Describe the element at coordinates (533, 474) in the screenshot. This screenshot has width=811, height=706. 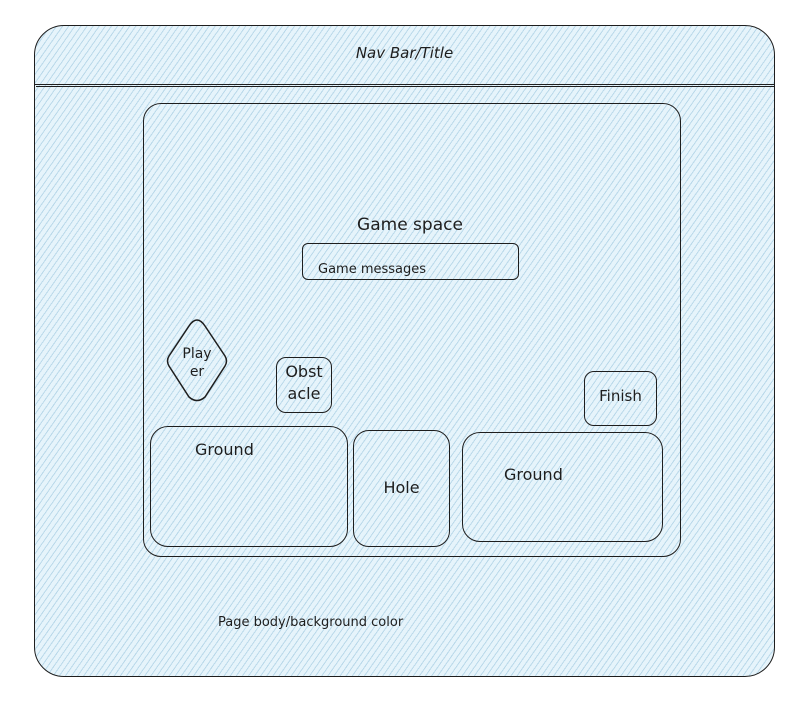
I see `ground-right-label: Ground` at that location.